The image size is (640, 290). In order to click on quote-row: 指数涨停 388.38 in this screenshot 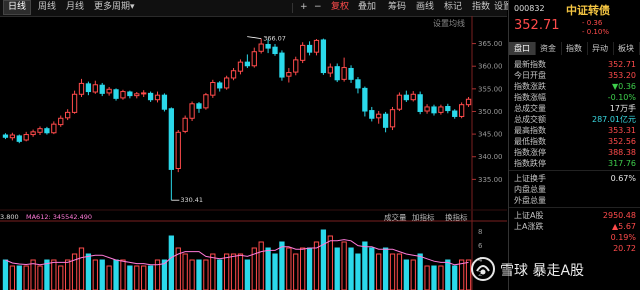, I will do `click(575, 152)`.